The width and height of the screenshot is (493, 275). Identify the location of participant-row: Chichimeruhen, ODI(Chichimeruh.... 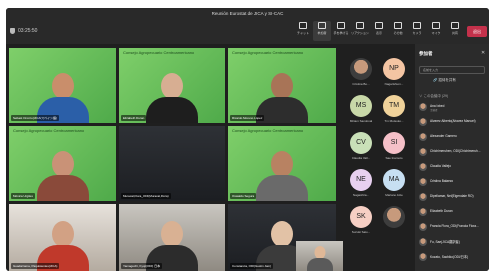
(452, 152).